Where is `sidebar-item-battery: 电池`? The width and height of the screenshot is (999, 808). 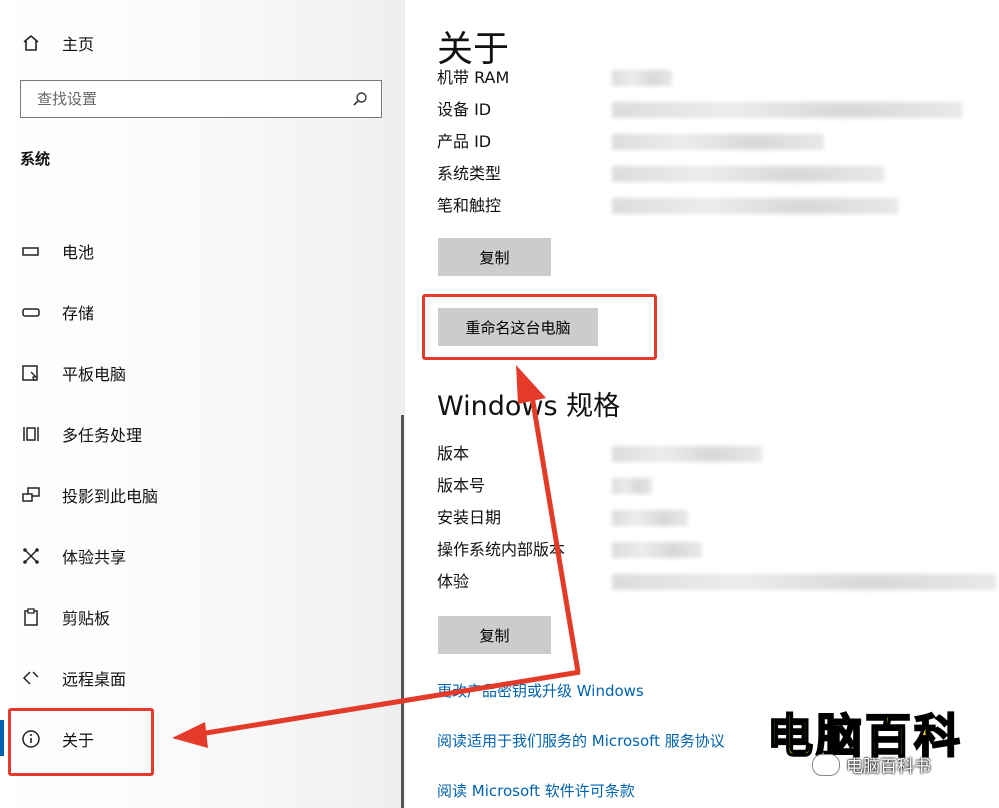 sidebar-item-battery: 电池 is located at coordinates (57, 251).